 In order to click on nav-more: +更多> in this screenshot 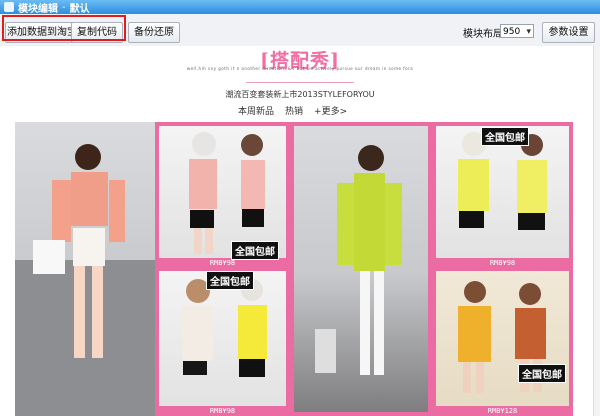, I will do `click(330, 110)`.